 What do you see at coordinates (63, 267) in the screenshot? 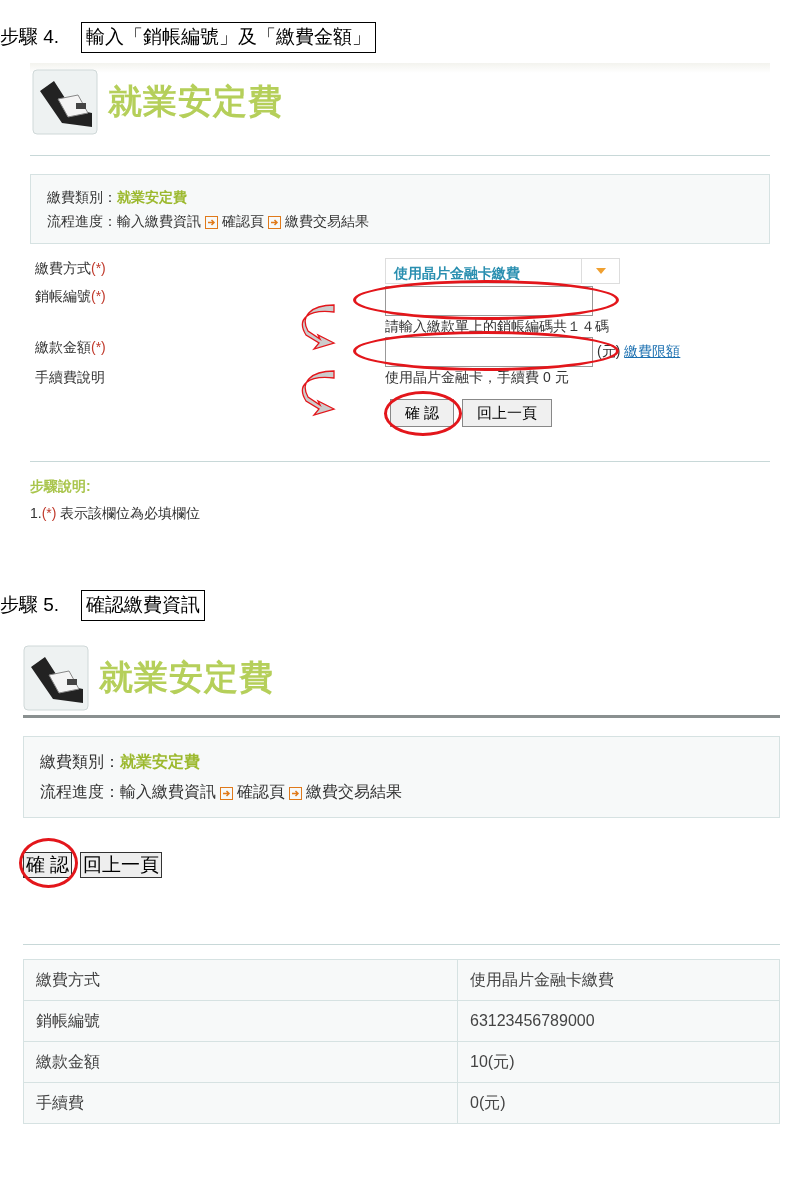
I see `field-label: 繳費方式` at bounding box center [63, 267].